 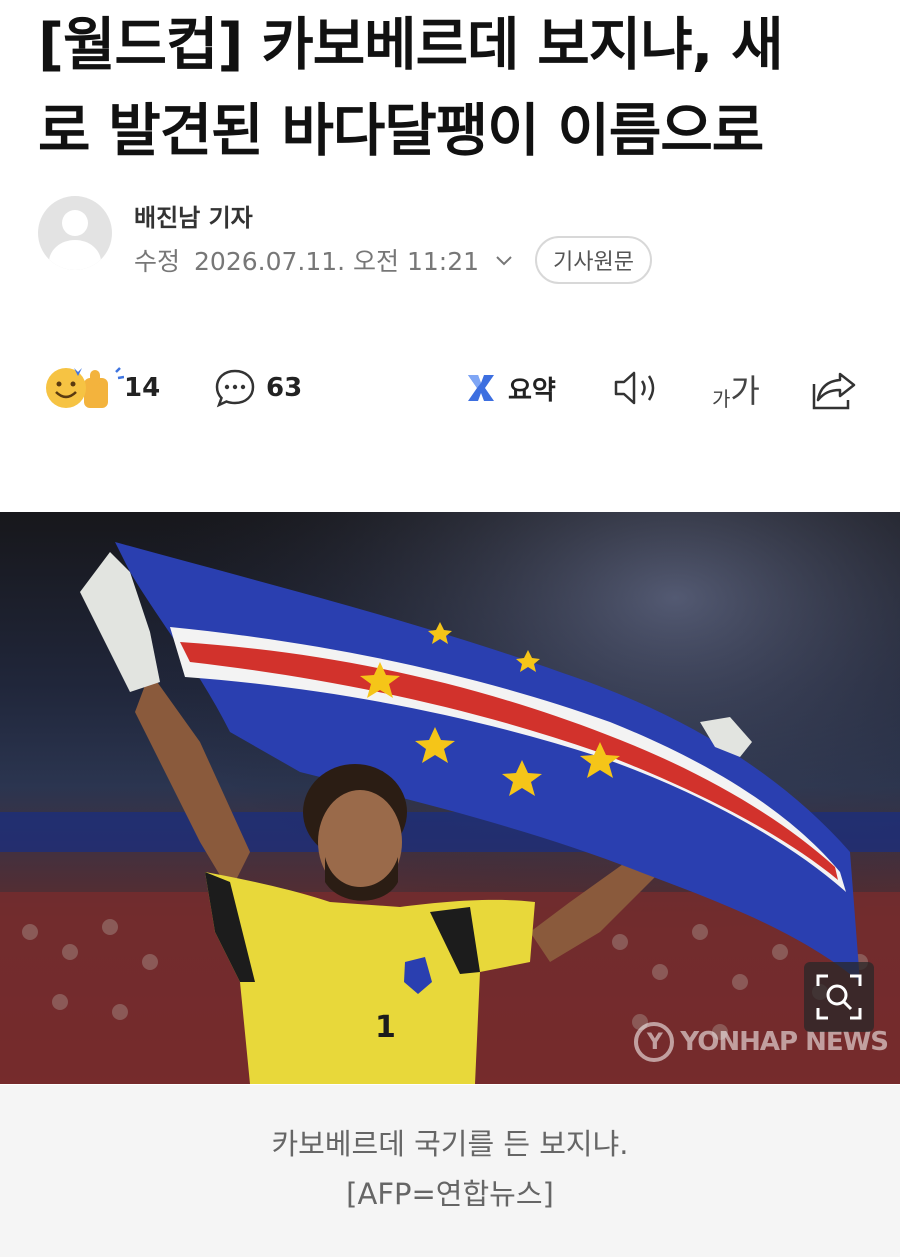 I want to click on caption-line-2: [AFP=연합뉴스], so click(x=450, y=1194).